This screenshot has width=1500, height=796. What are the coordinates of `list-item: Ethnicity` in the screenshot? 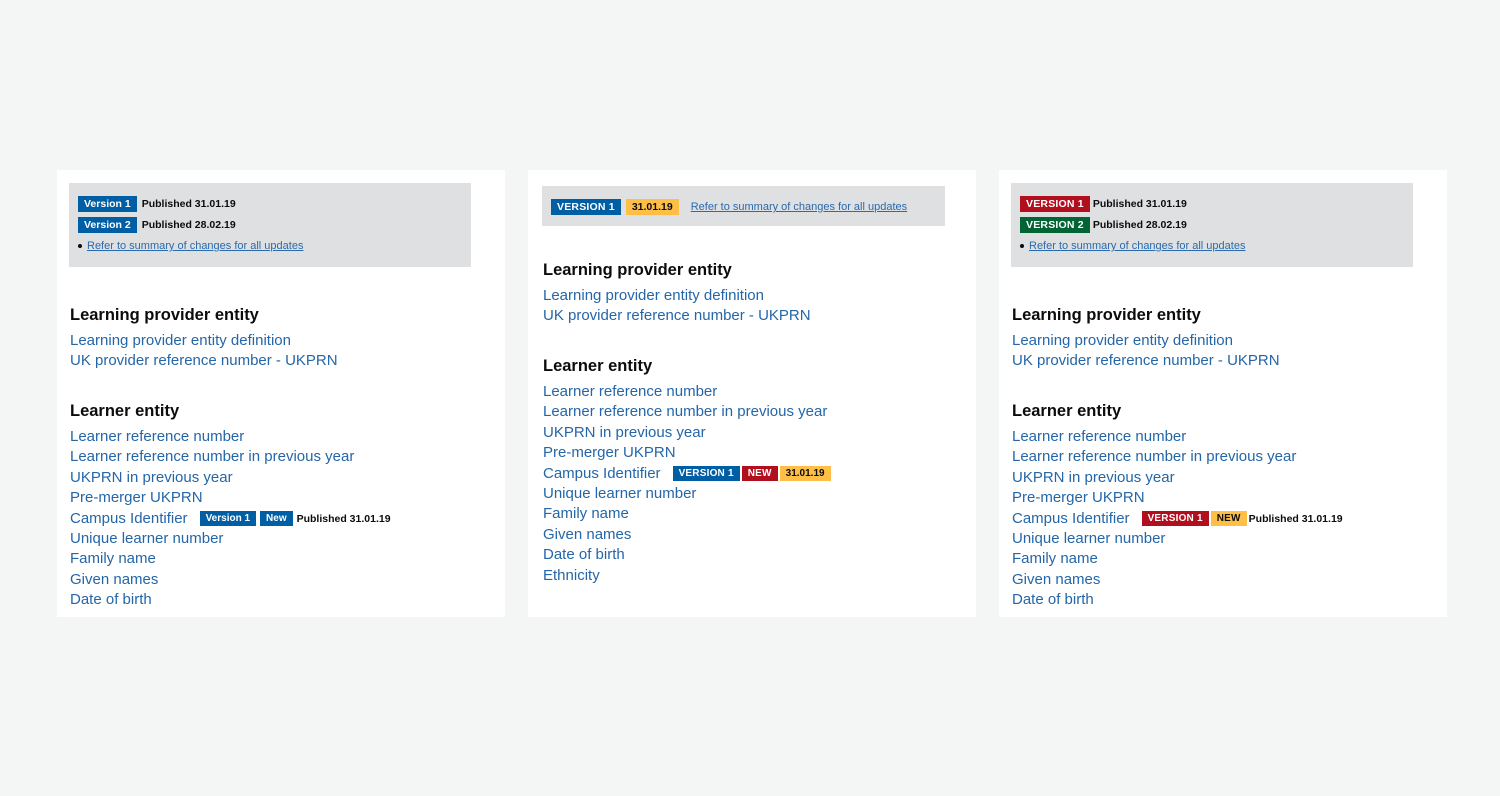 It's located at (689, 576).